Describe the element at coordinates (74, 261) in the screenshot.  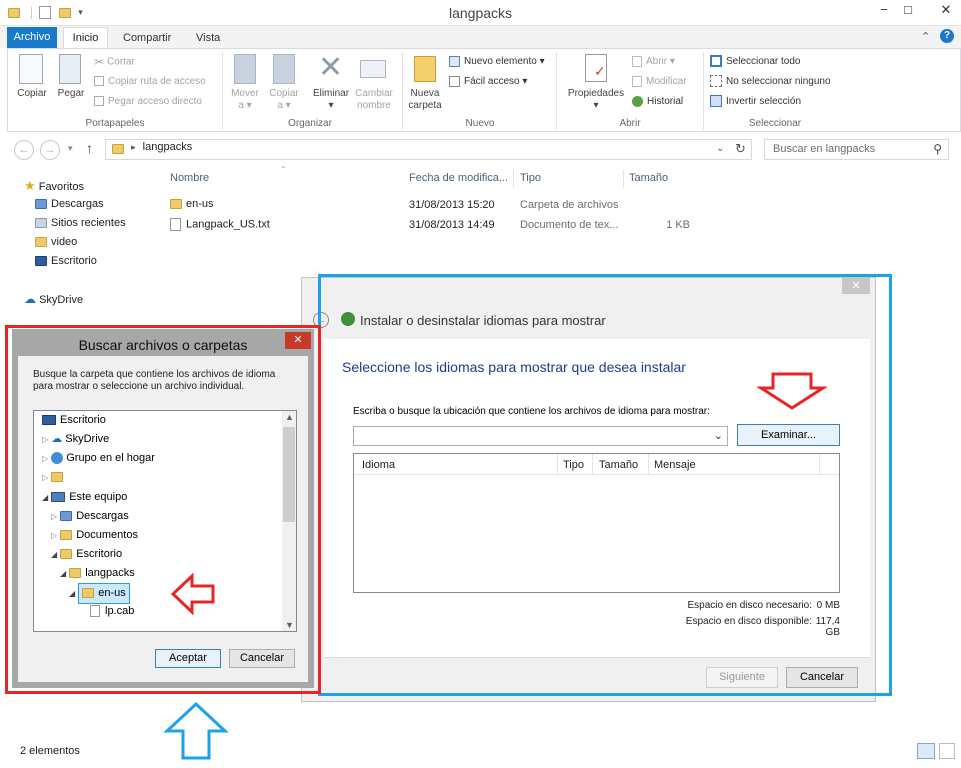
I see `nav-escritorio-label: Escritorio` at that location.